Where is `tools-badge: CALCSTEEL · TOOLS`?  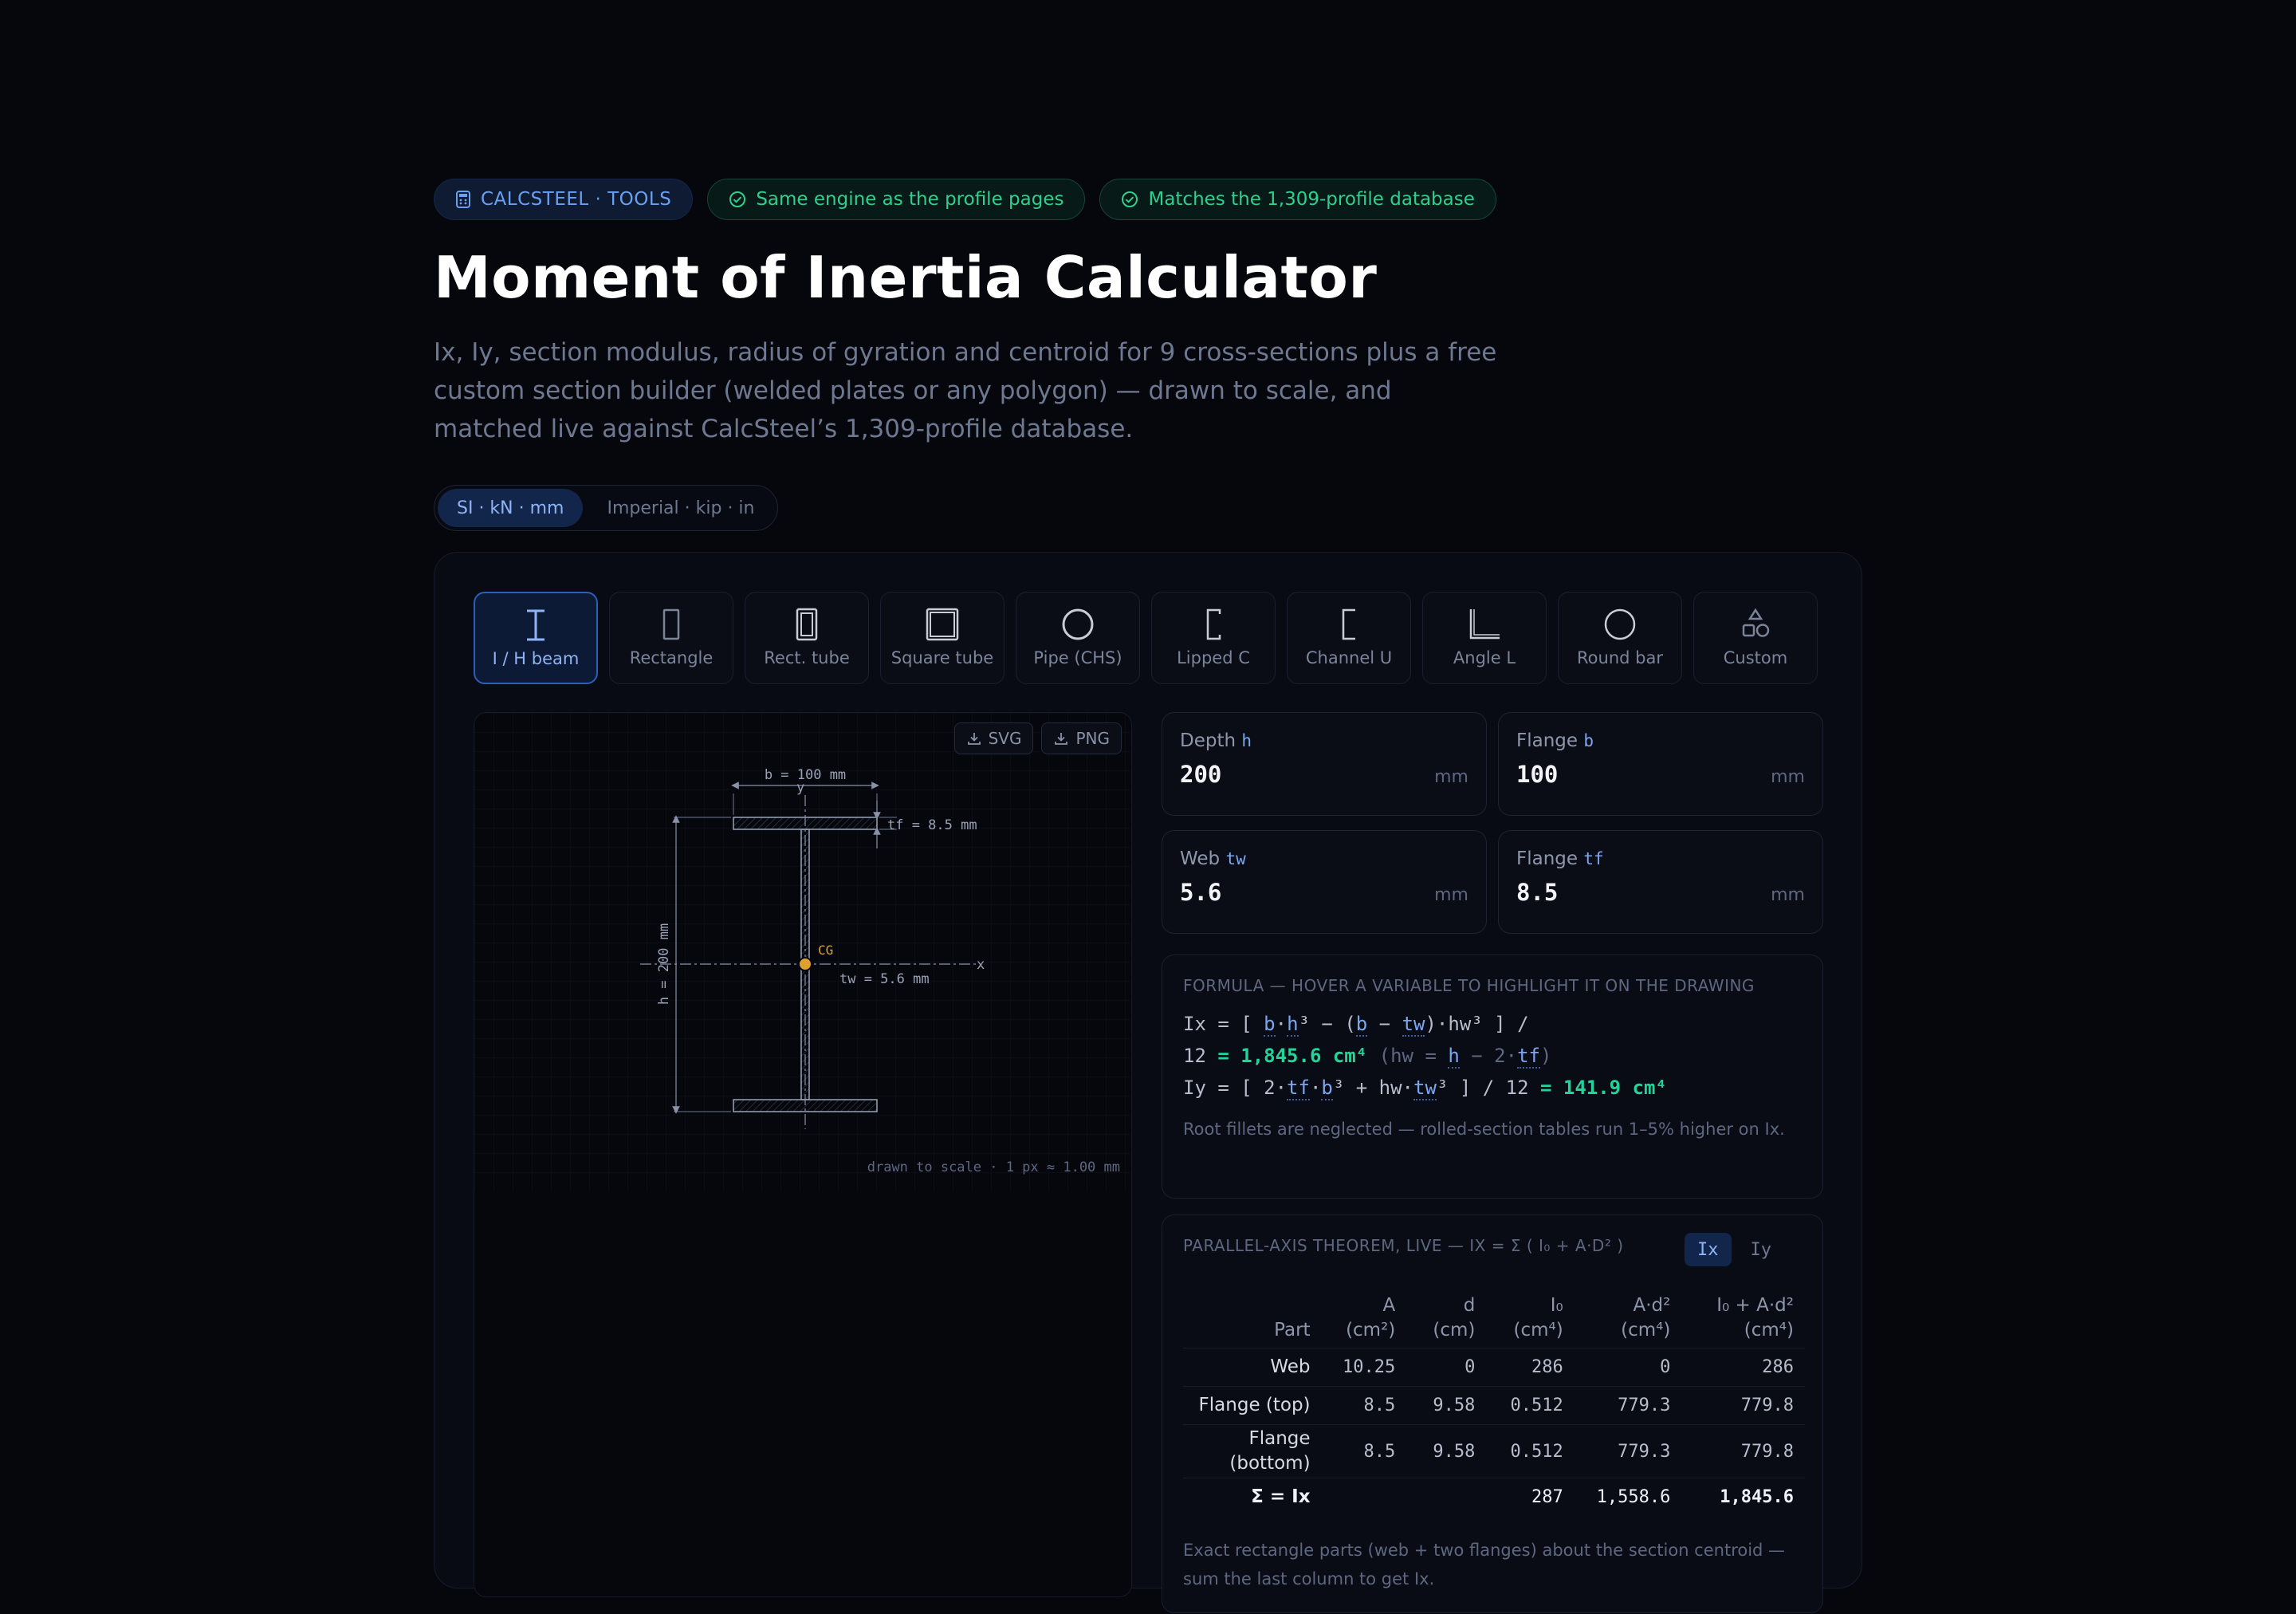
tools-badge: CALCSTEEL · TOOLS is located at coordinates (564, 199).